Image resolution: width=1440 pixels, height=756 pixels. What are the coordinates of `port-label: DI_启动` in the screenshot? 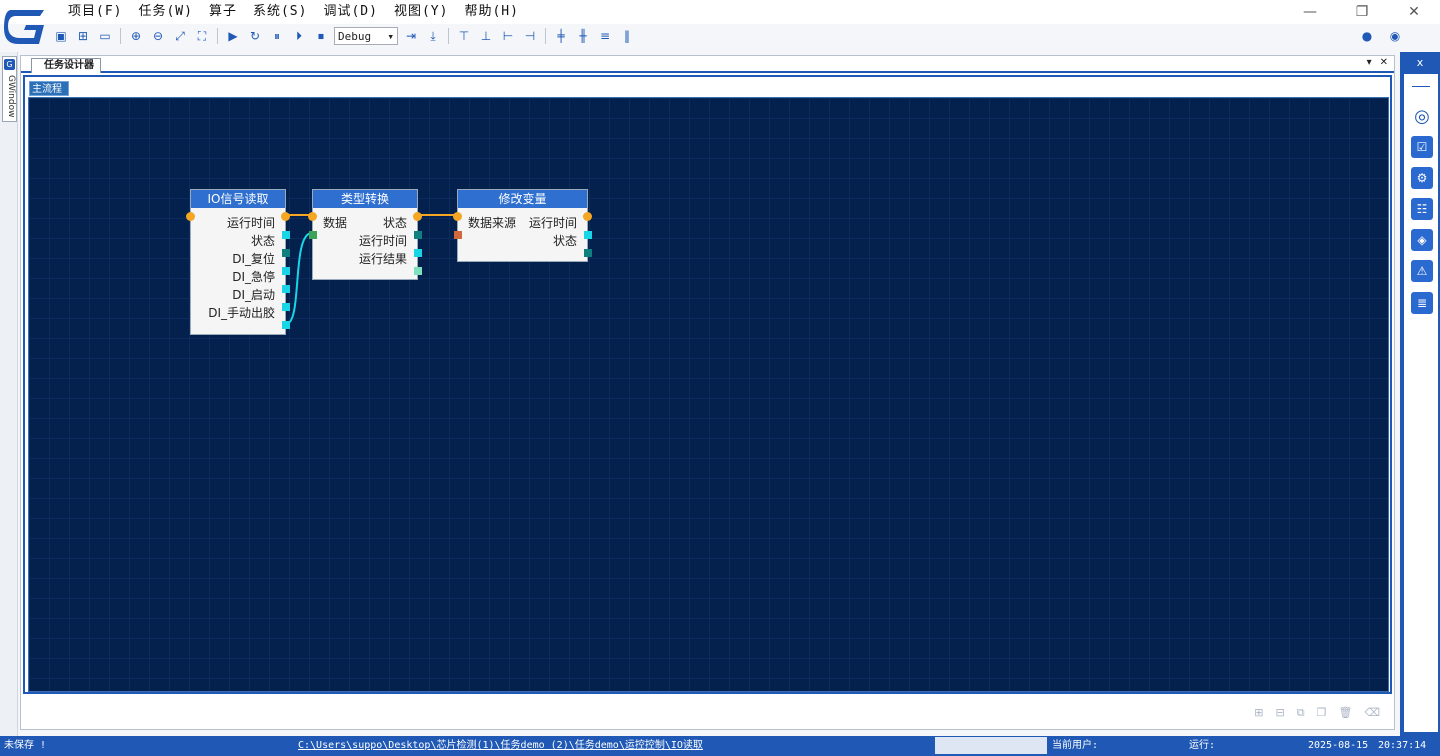 It's located at (253, 295).